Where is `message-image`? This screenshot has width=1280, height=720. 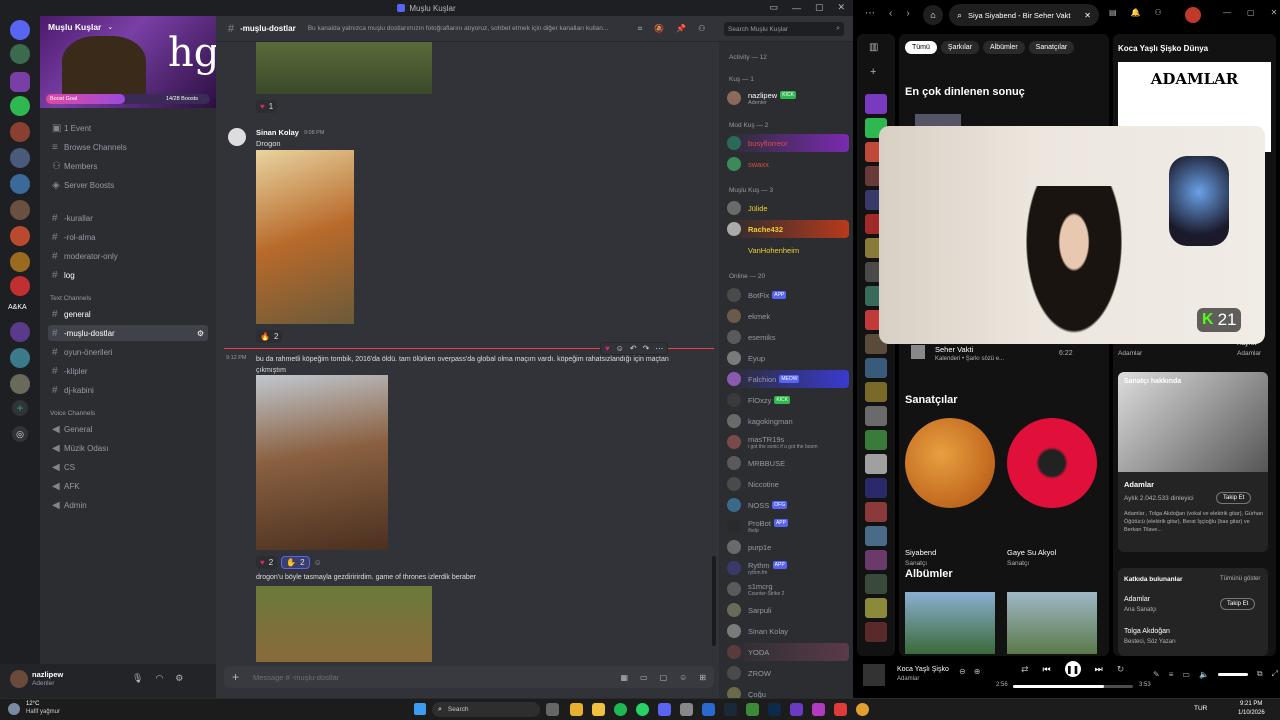
message-image is located at coordinates (322, 462).